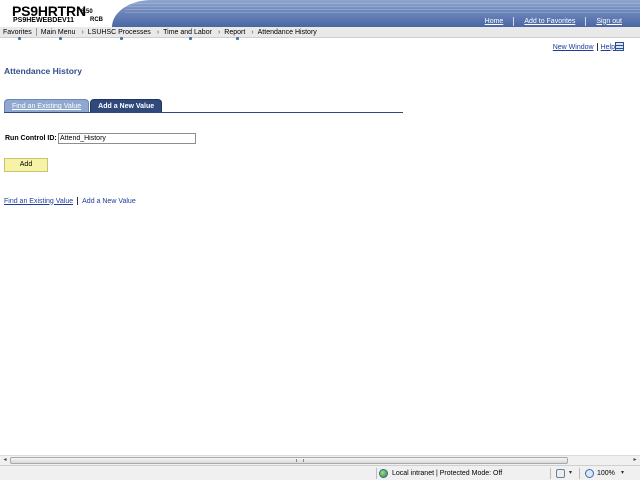  Describe the element at coordinates (382, 9) in the screenshot. I see `header-decoration` at that location.